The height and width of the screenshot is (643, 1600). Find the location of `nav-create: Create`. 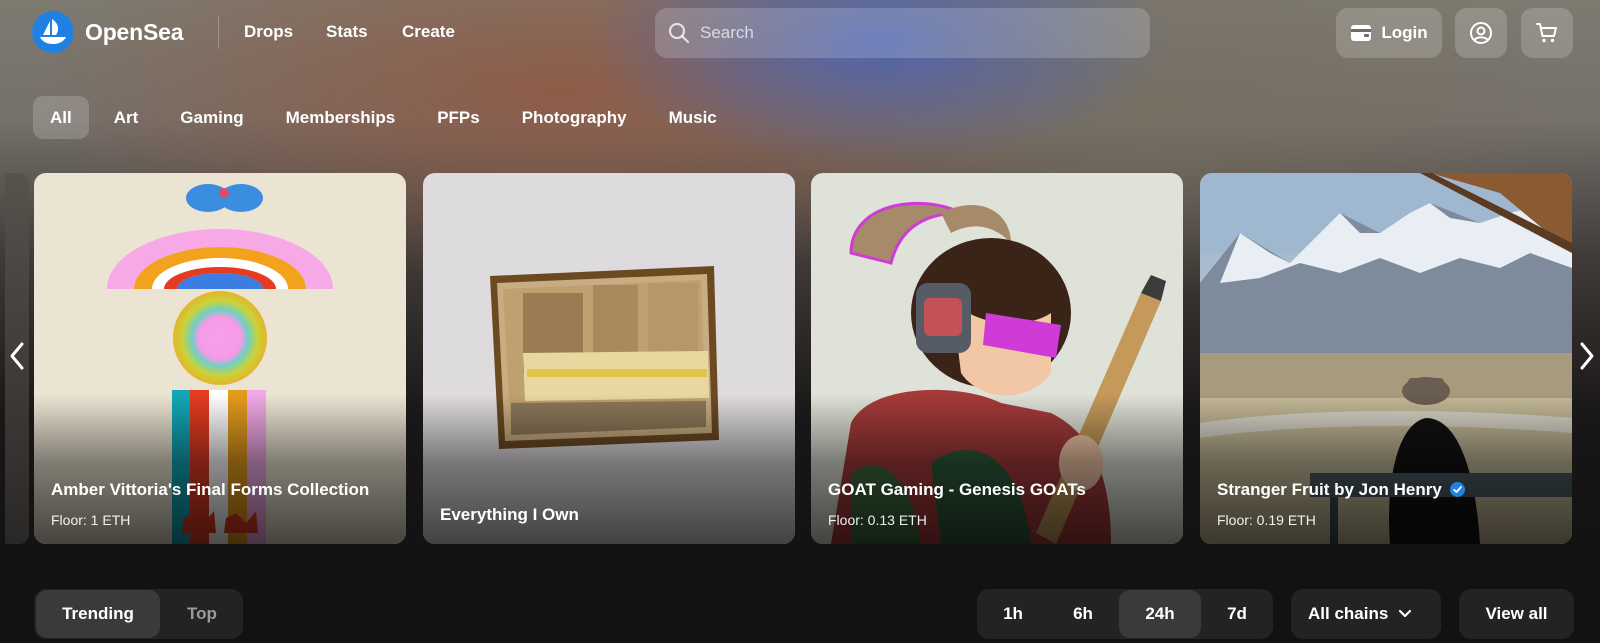

nav-create: Create is located at coordinates (428, 32).